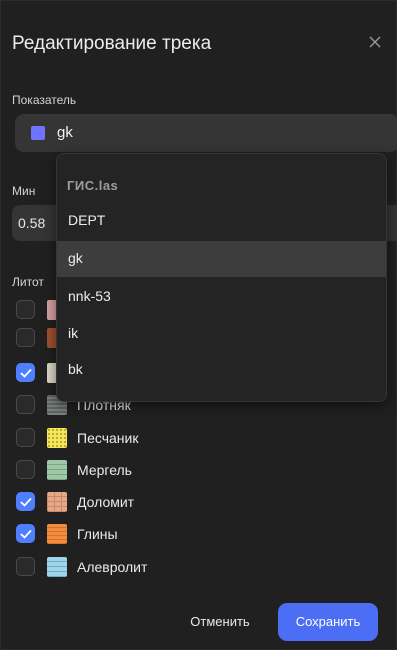 The height and width of the screenshot is (650, 397). What do you see at coordinates (93, 185) in the screenshot?
I see `dropdown-group-header: ГИС.las` at bounding box center [93, 185].